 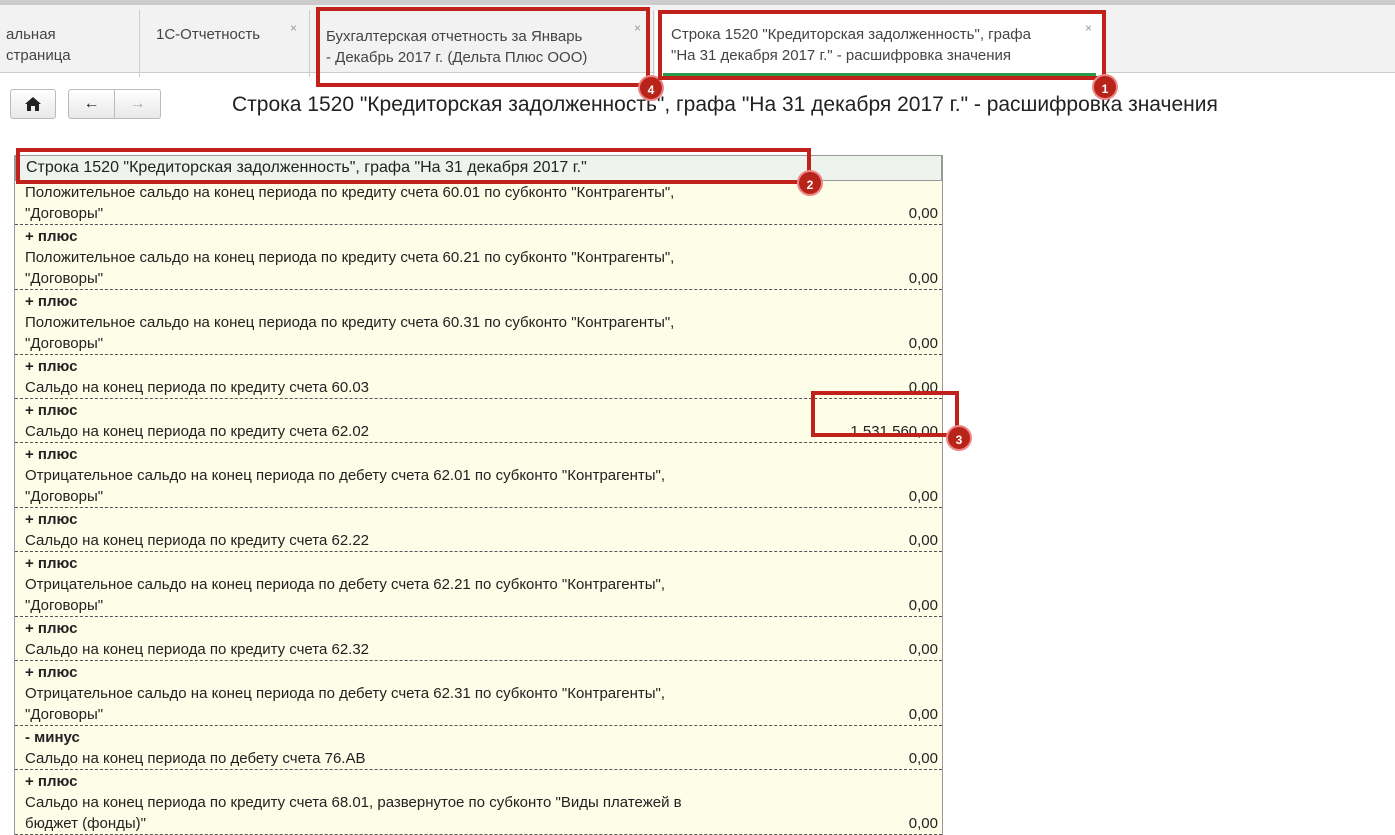 I want to click on forward-arrow-icon: →, so click(x=137, y=103).